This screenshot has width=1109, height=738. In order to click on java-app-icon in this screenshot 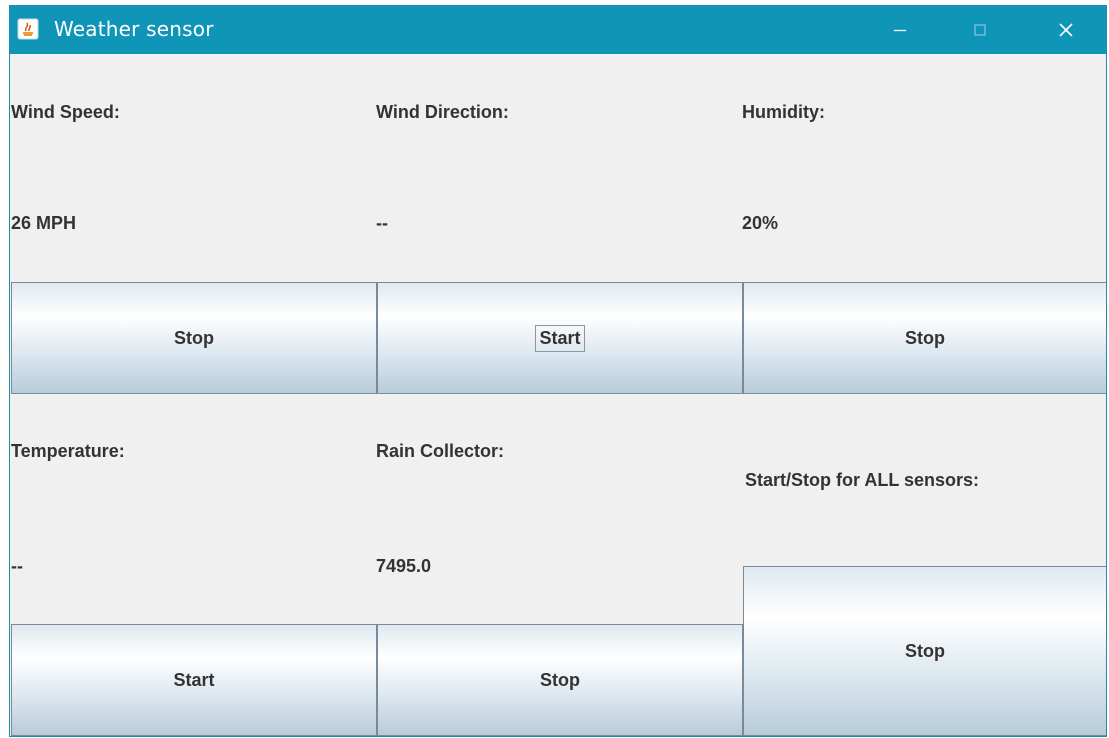, I will do `click(28, 29)`.